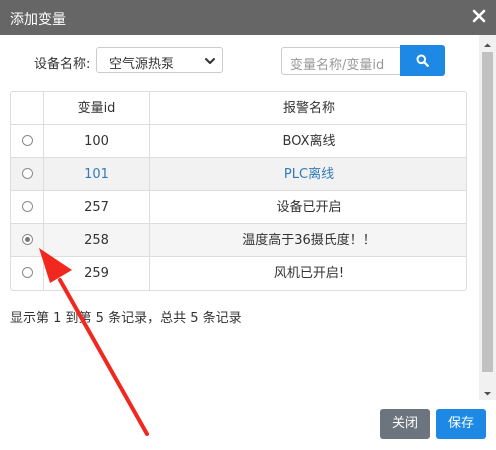  I want to click on row-variable-id: 100, so click(97, 141).